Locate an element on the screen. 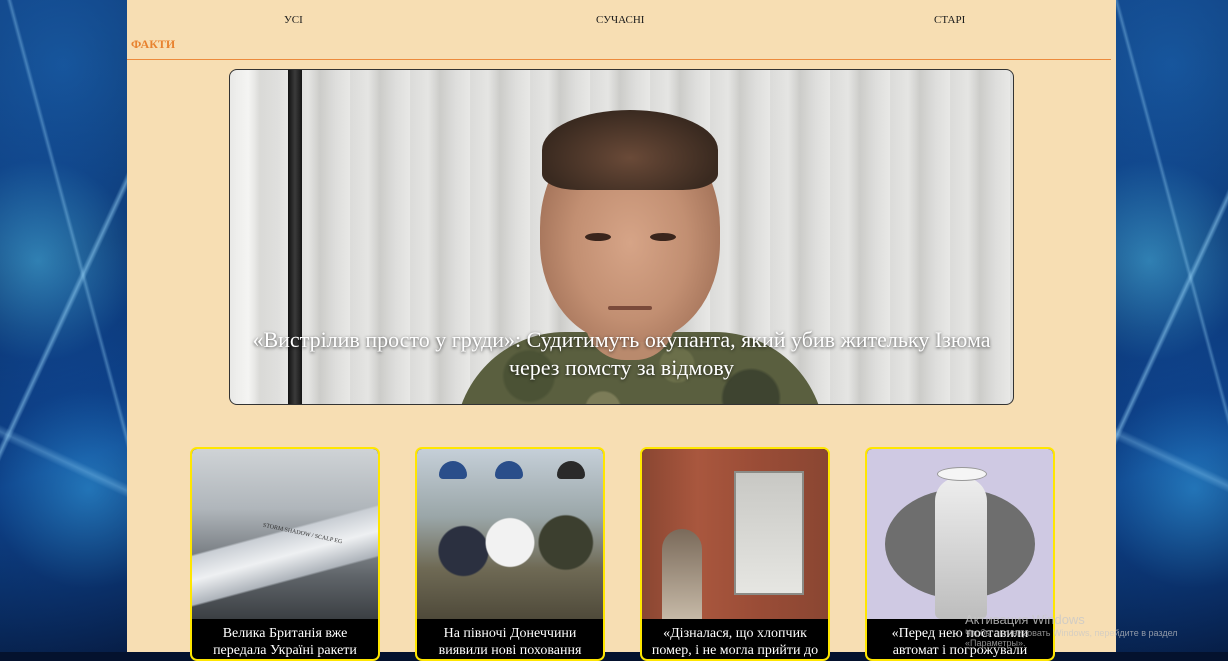  section-divider is located at coordinates (619, 59).